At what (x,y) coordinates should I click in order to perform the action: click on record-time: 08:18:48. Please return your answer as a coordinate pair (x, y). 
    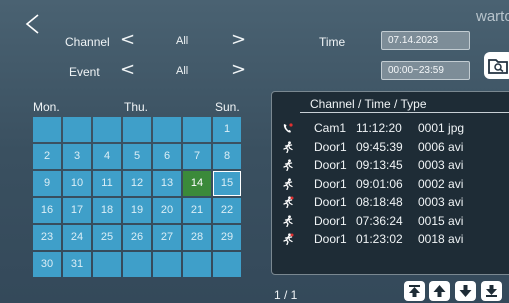
    Looking at the image, I should click on (379, 202).